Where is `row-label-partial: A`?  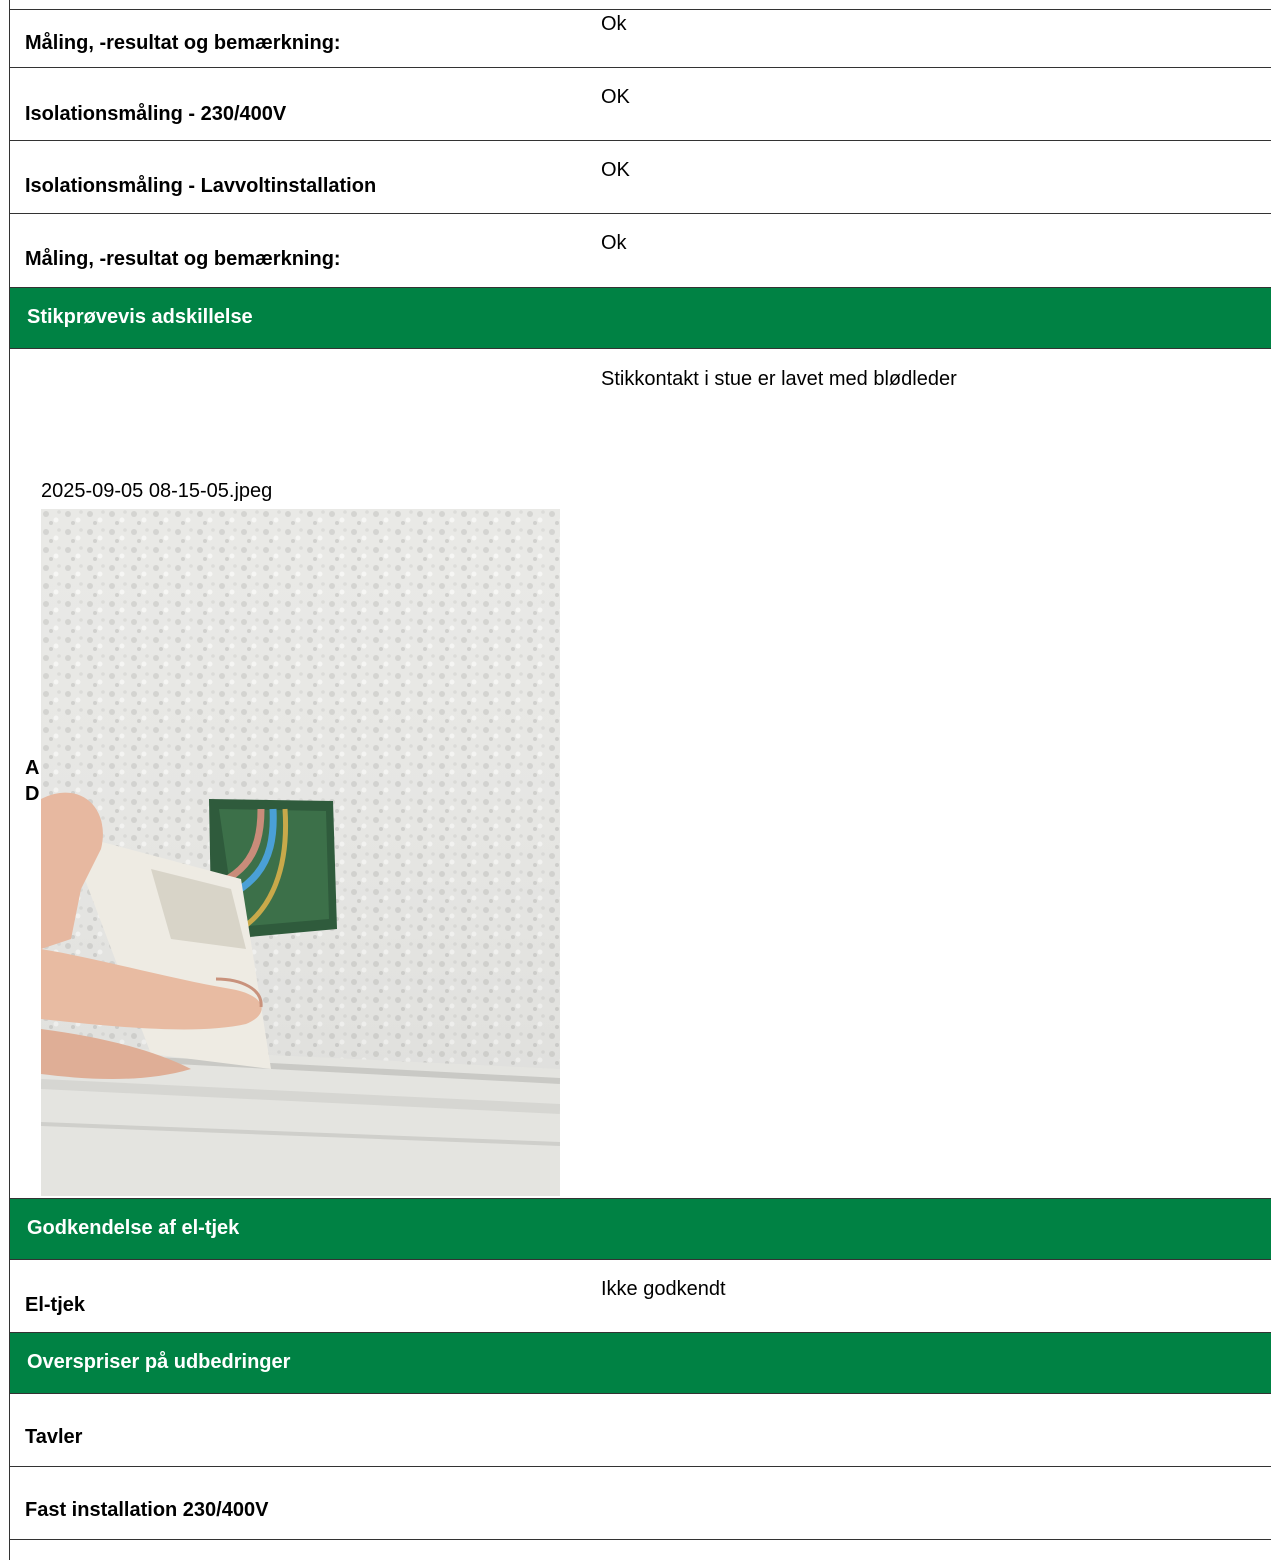 row-label-partial: A is located at coordinates (32, 768).